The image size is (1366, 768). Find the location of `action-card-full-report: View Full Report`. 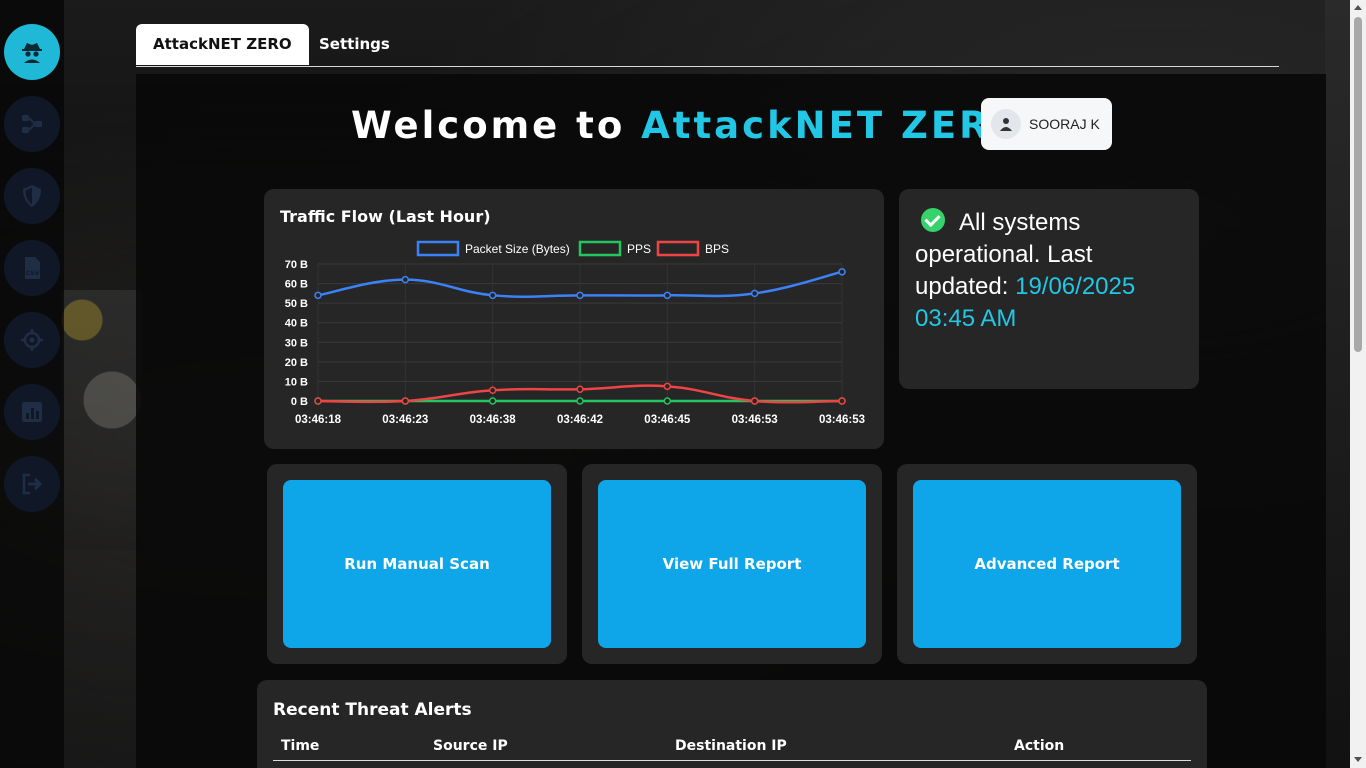

action-card-full-report: View Full Report is located at coordinates (732, 564).